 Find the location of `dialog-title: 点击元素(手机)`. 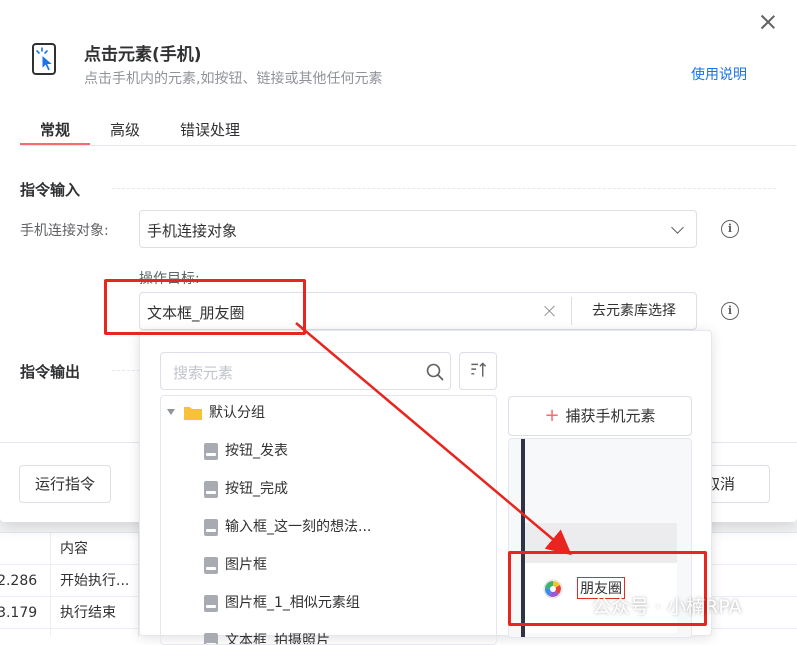

dialog-title: 点击元素(手机) is located at coordinates (143, 55).